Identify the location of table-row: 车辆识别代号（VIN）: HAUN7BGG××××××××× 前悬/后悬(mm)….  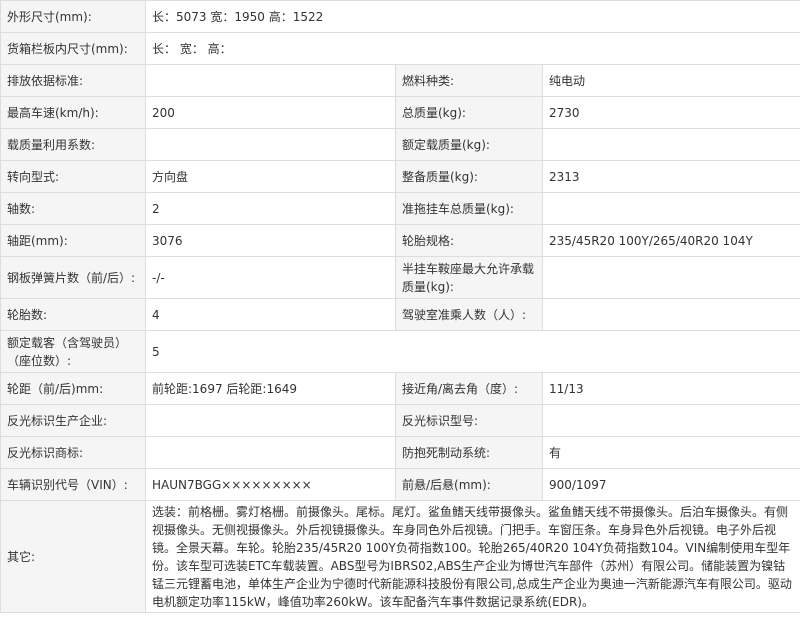
(400, 484).